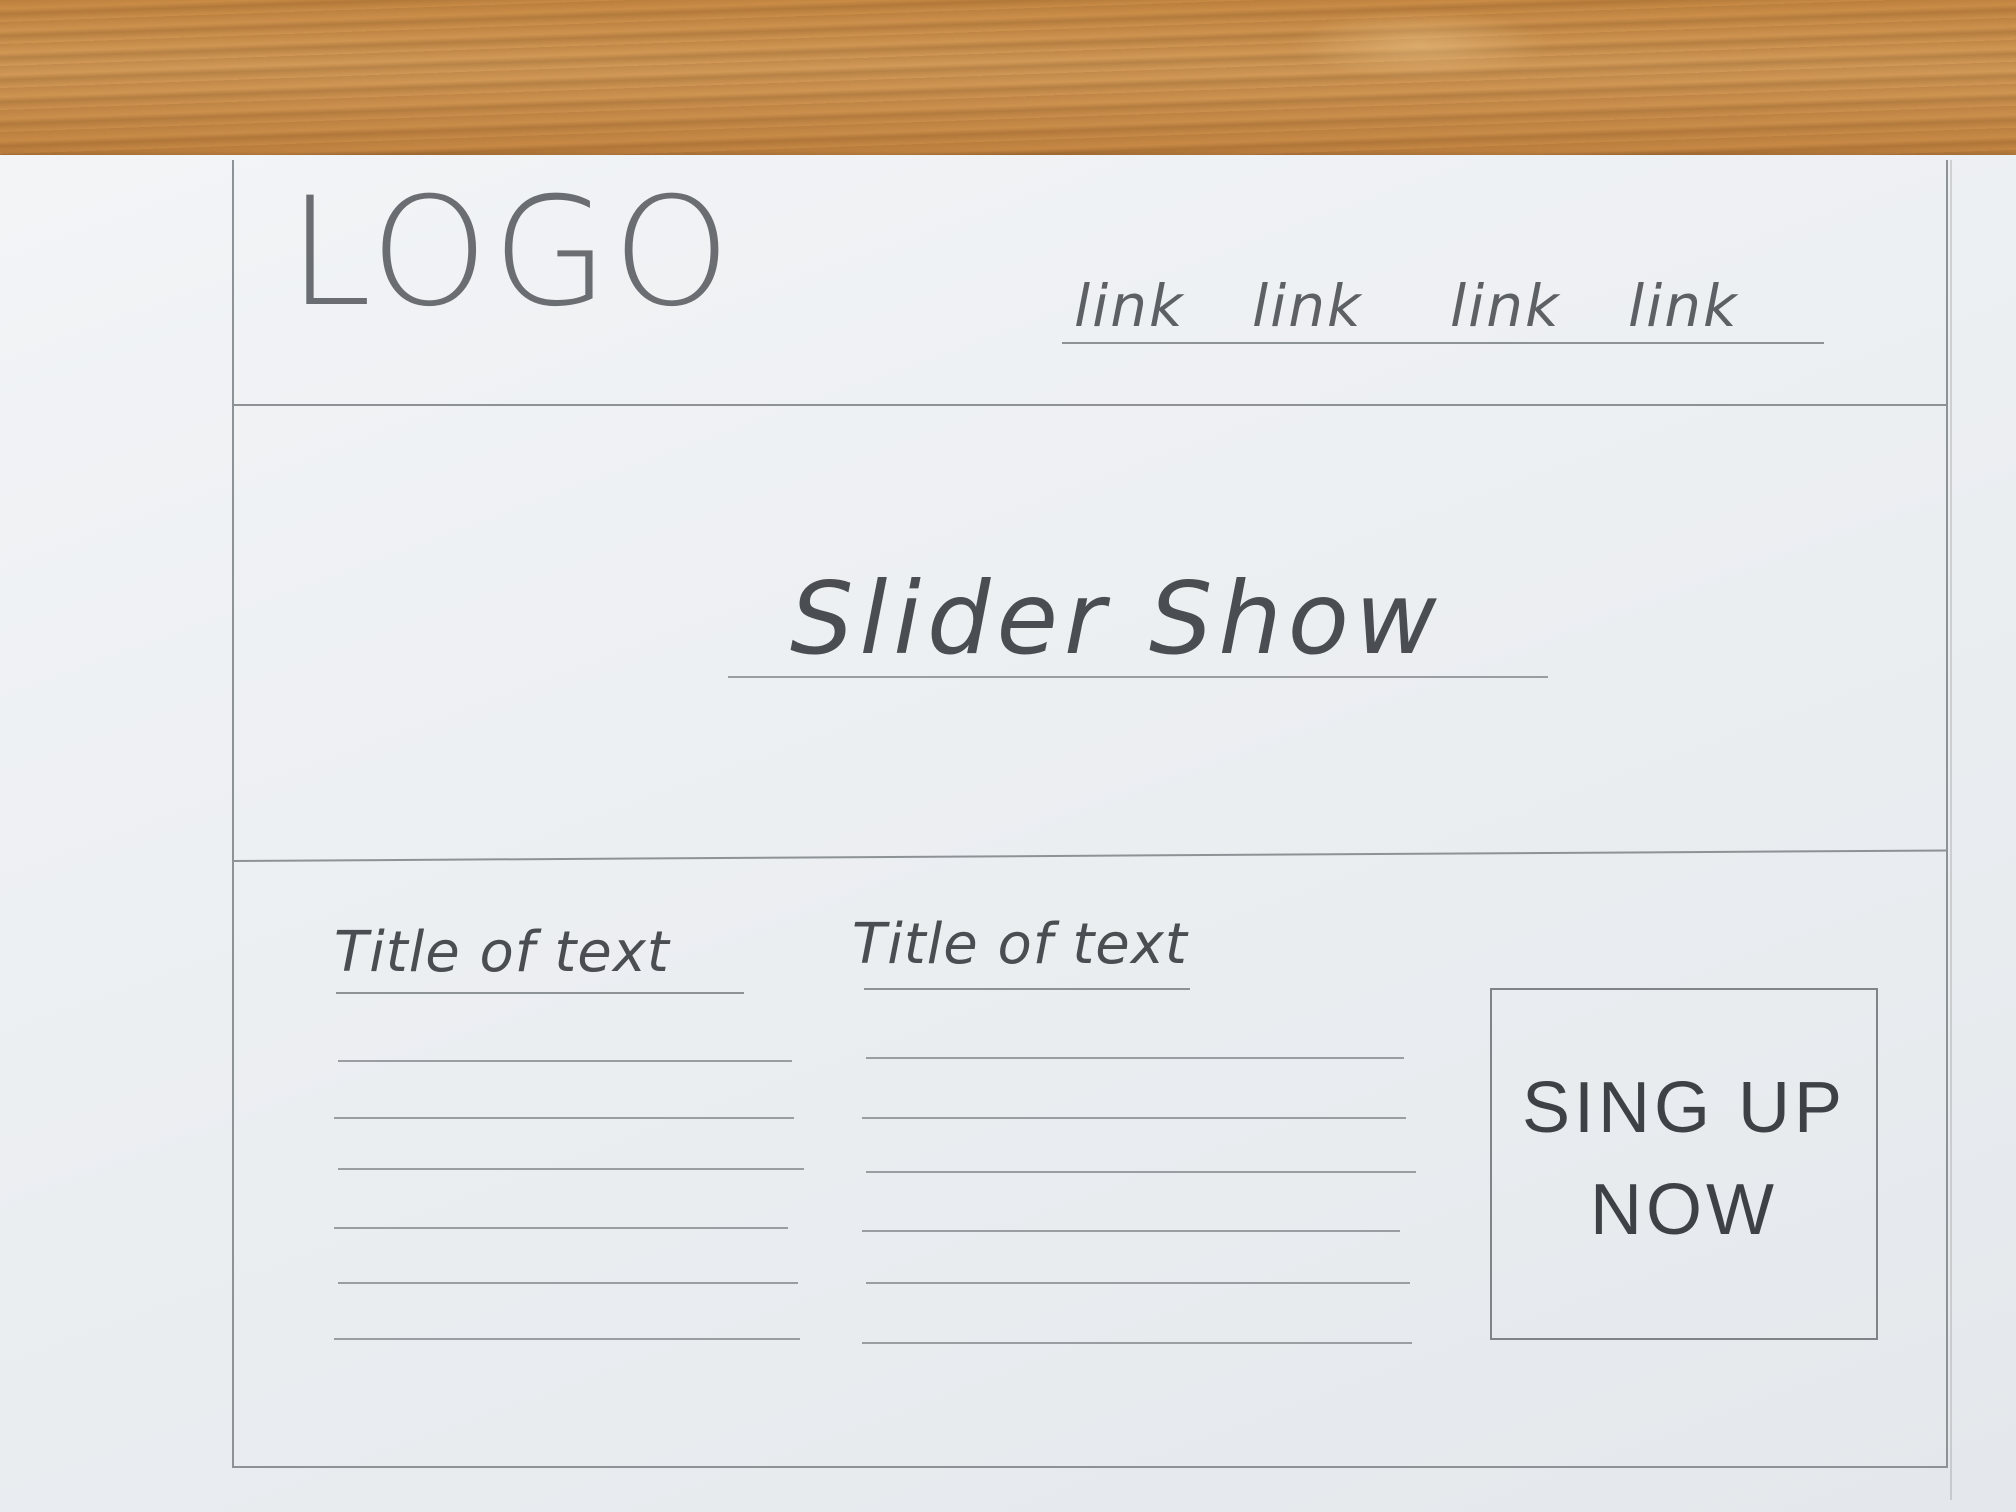 The width and height of the screenshot is (2016, 1512). What do you see at coordinates (1684, 1108) in the screenshot?
I see `sign-up-label-line-1: SING UP` at bounding box center [1684, 1108].